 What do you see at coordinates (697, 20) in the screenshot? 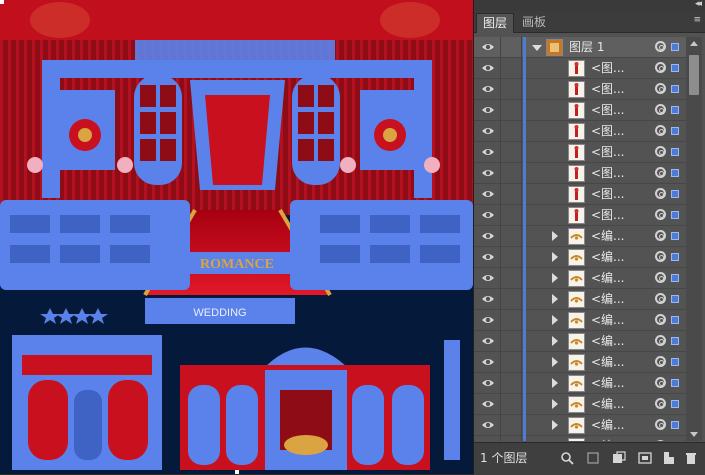
I see `panel-menu-icon: ≡` at bounding box center [697, 20].